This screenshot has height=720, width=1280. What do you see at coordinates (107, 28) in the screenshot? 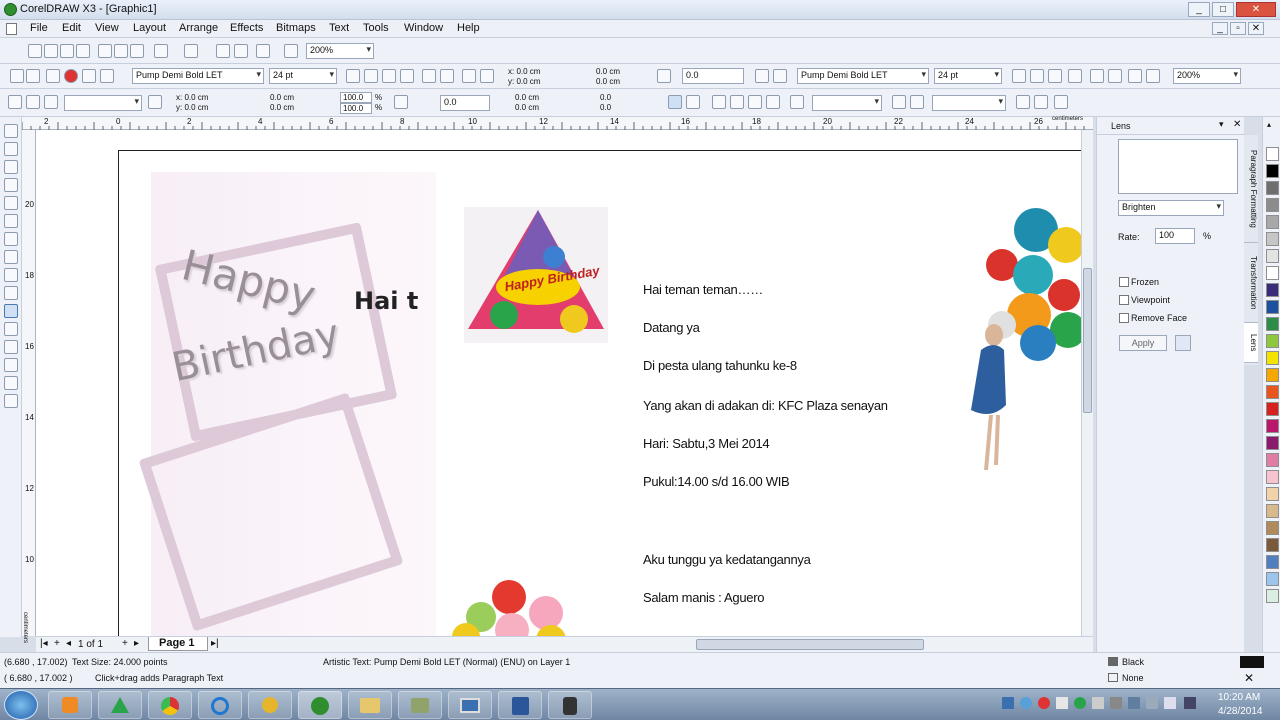
I see `menu-view: View` at bounding box center [107, 28].